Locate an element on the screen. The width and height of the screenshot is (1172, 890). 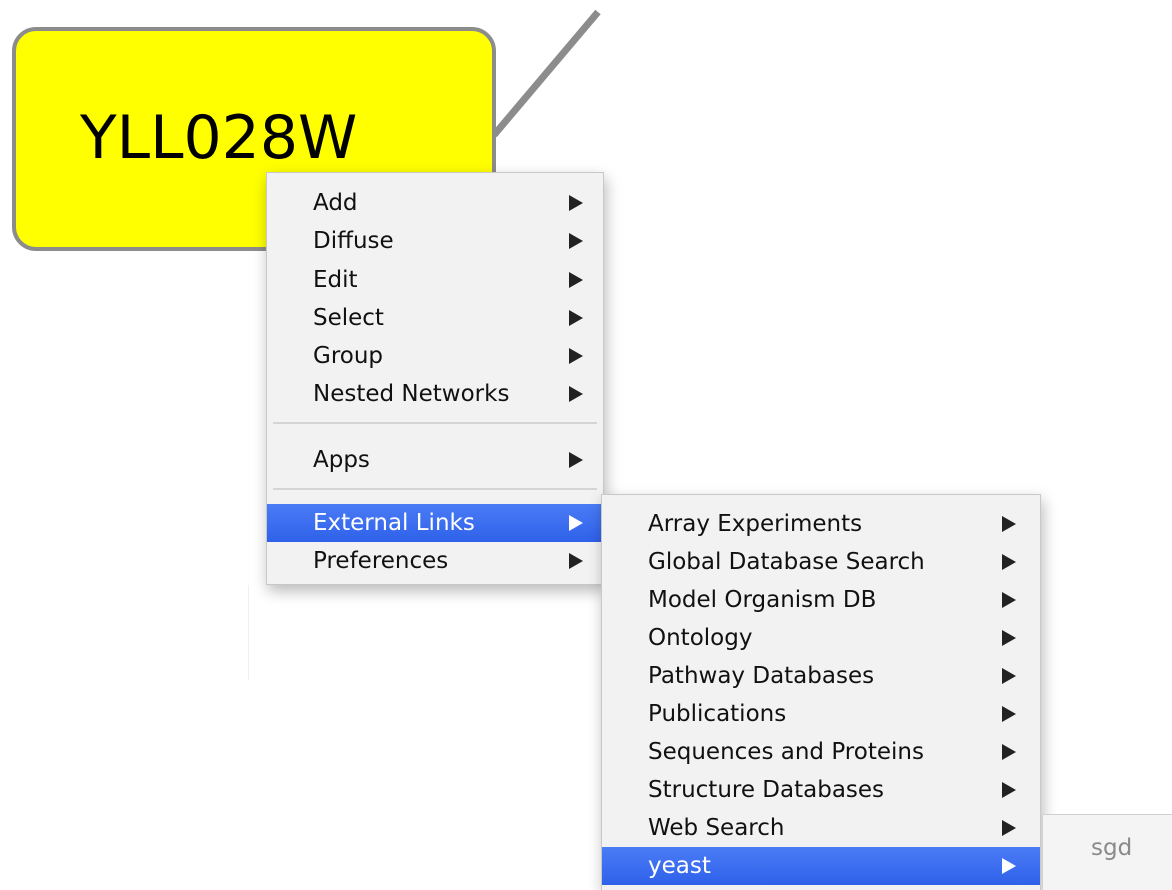
menu-item-label: Nested Networks is located at coordinates (411, 394).